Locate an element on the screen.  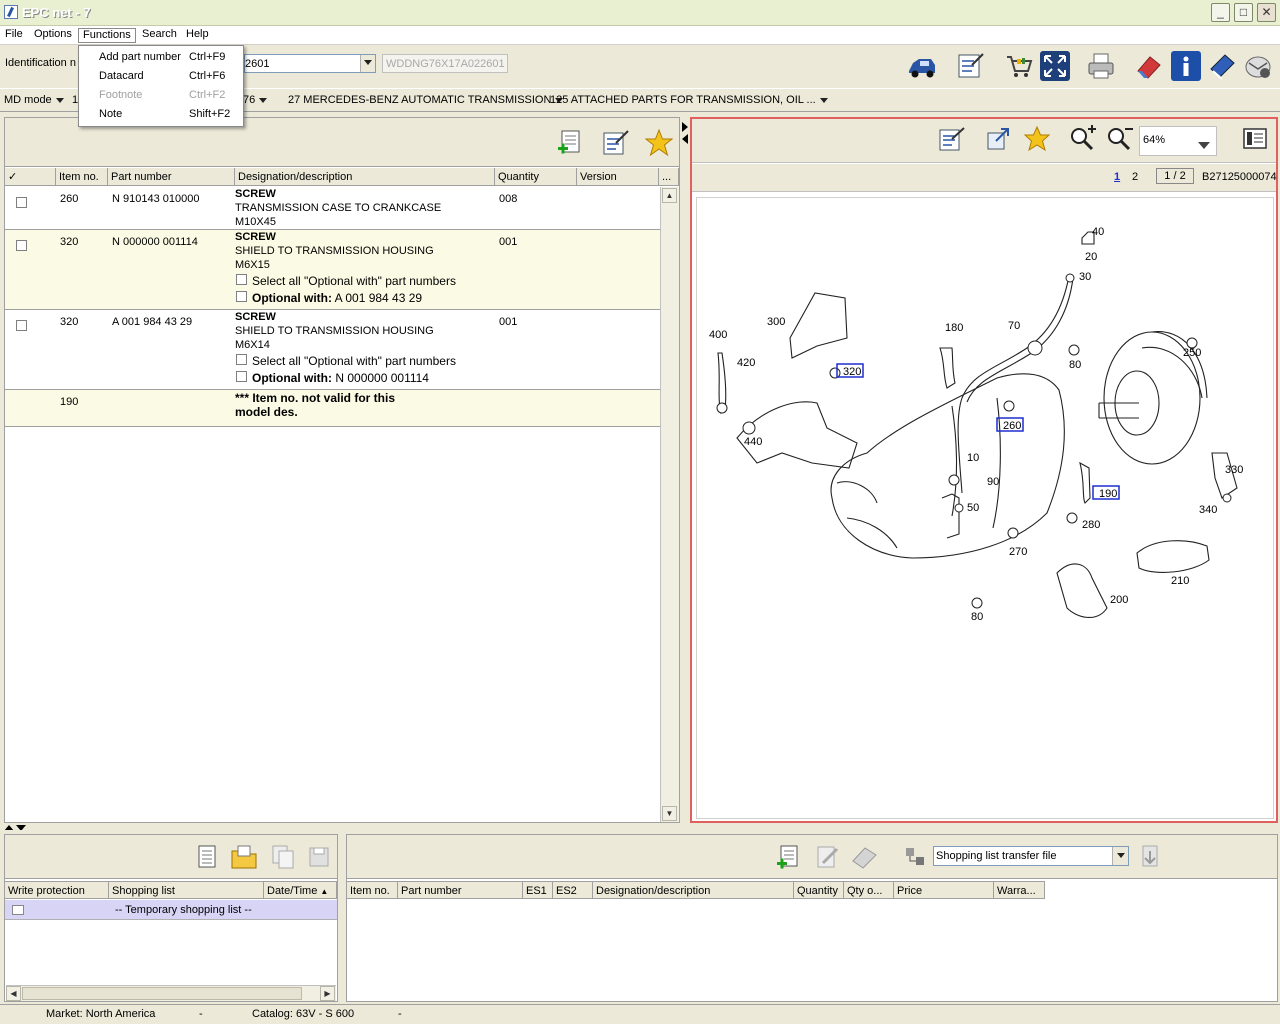
cart-header-part-number: Part number is located at coordinates (460, 890).